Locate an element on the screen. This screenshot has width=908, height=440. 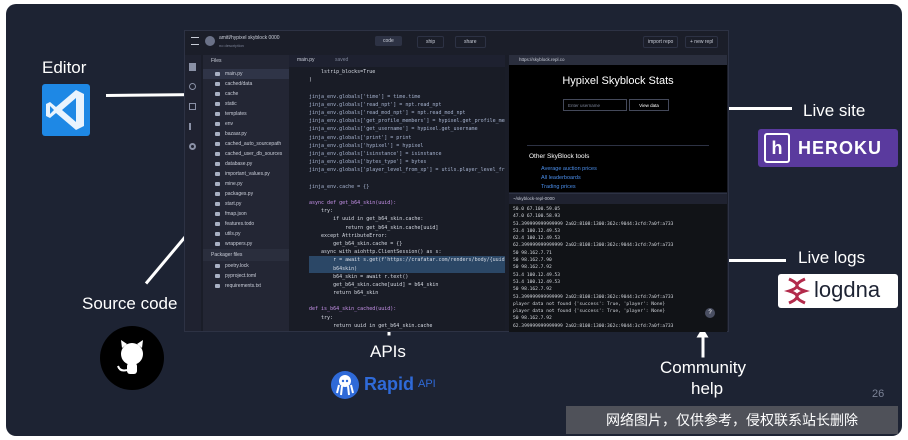
file-item: important_values.py is located at coordinates (246, 174).